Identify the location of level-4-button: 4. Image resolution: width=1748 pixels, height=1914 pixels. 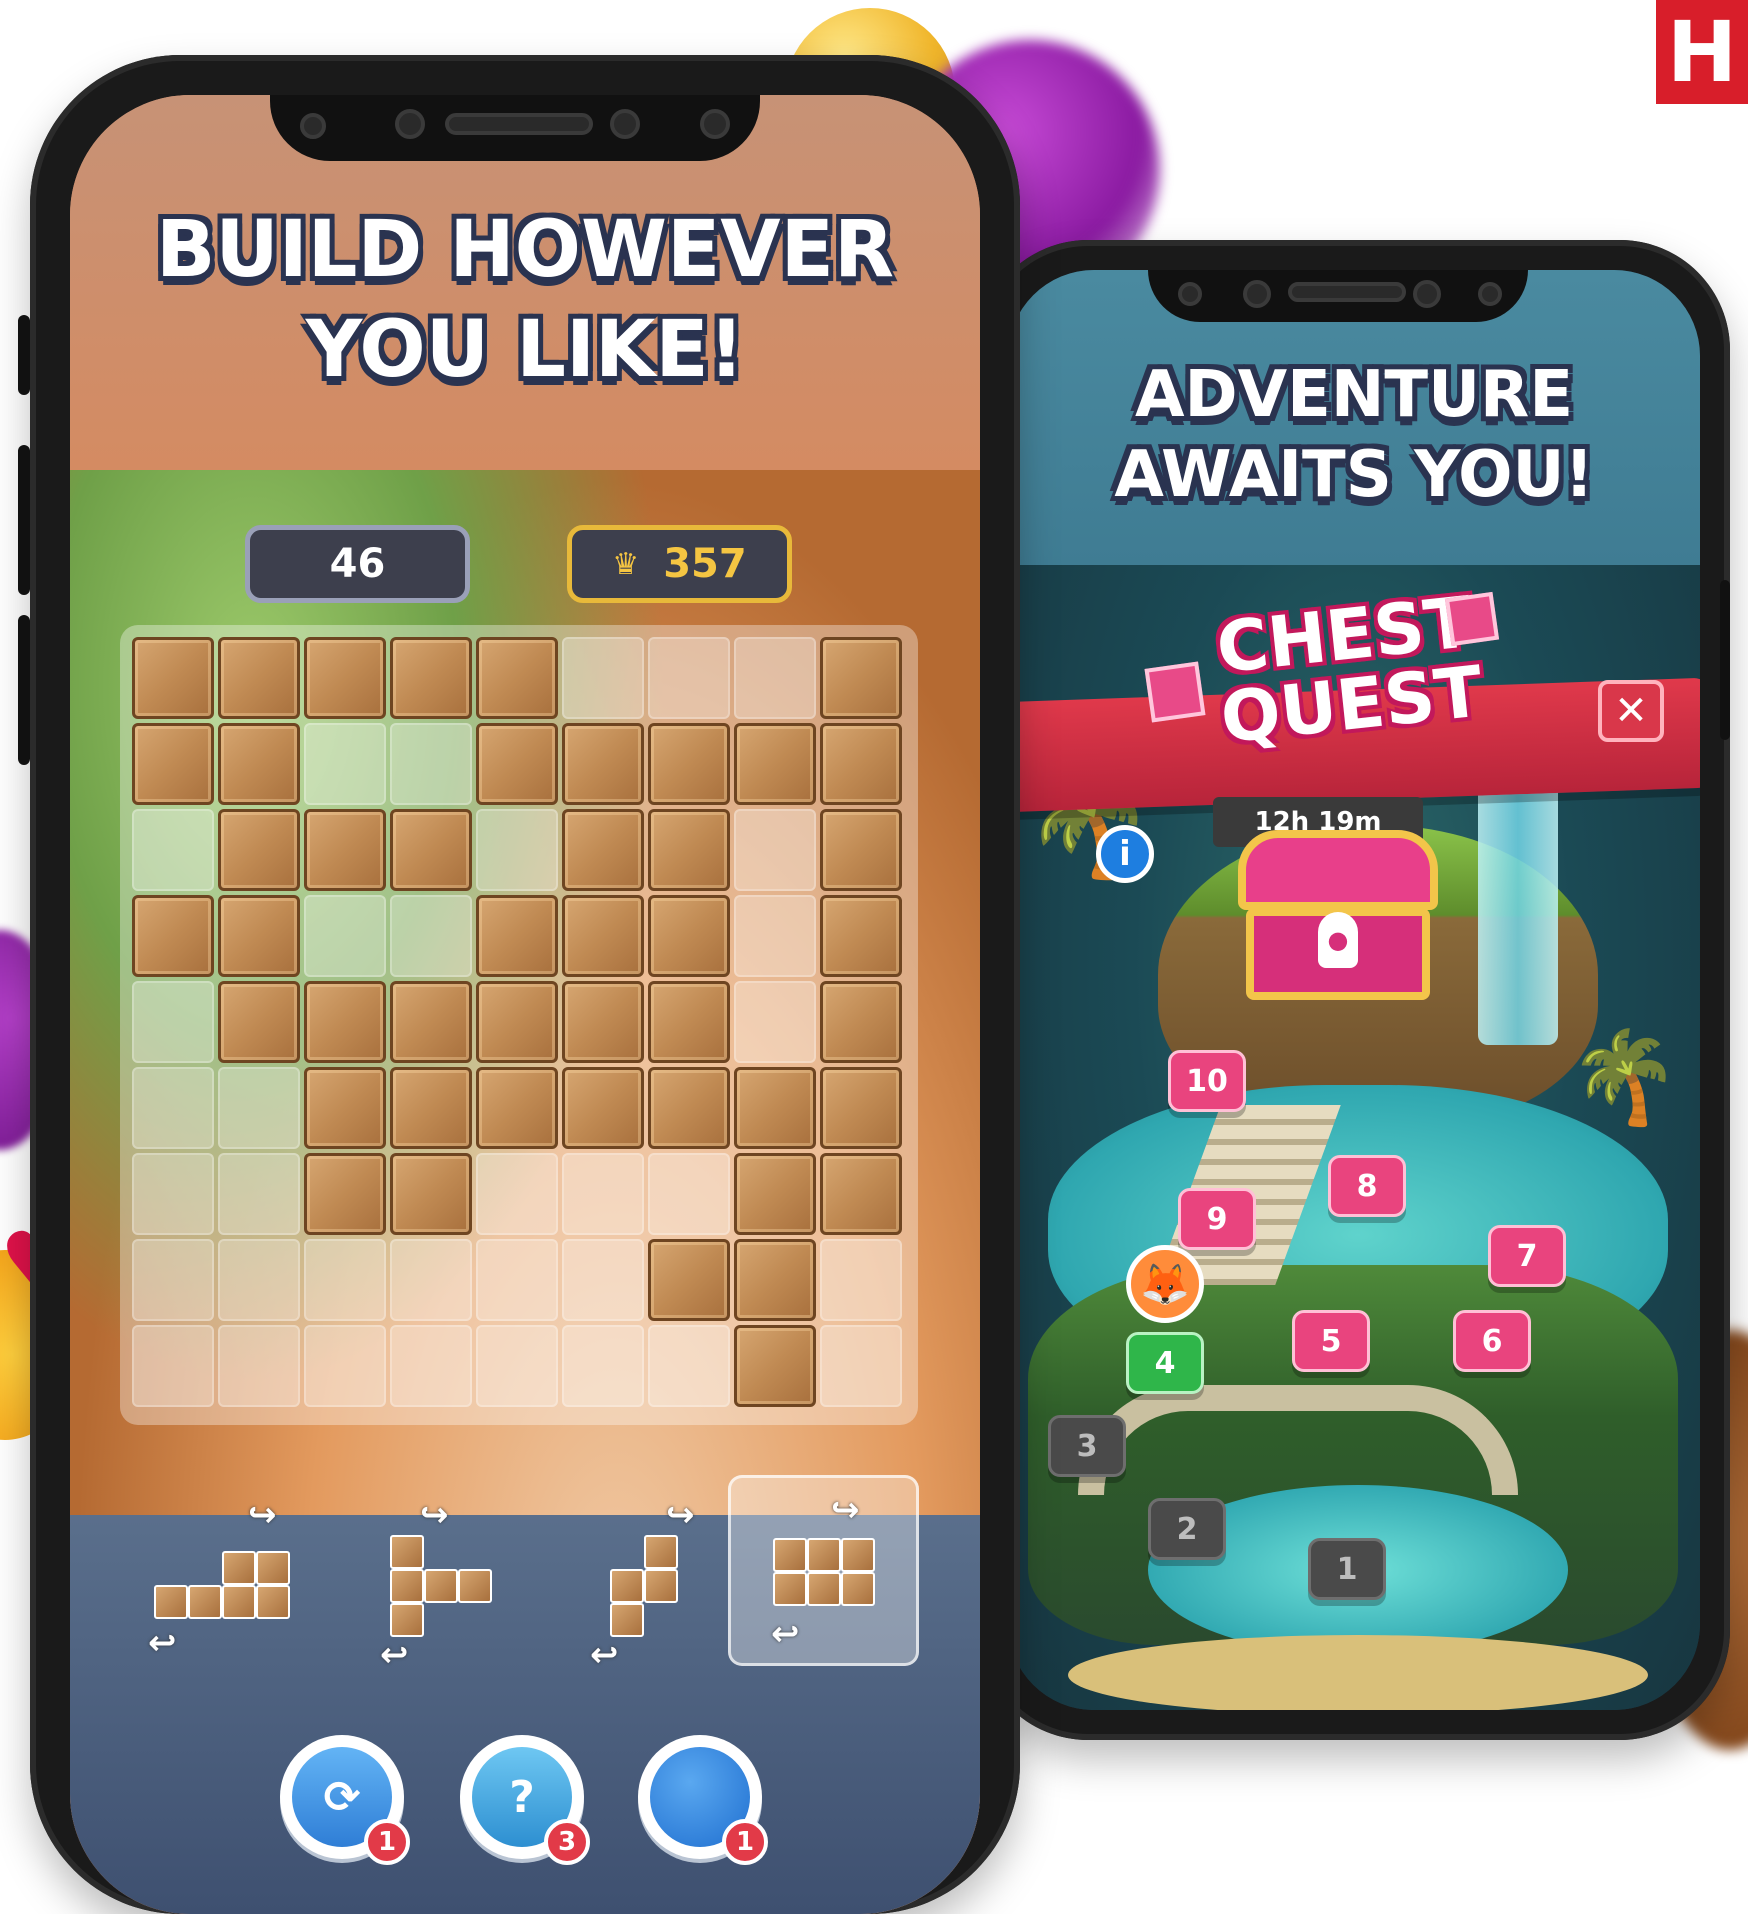
(1165, 1363).